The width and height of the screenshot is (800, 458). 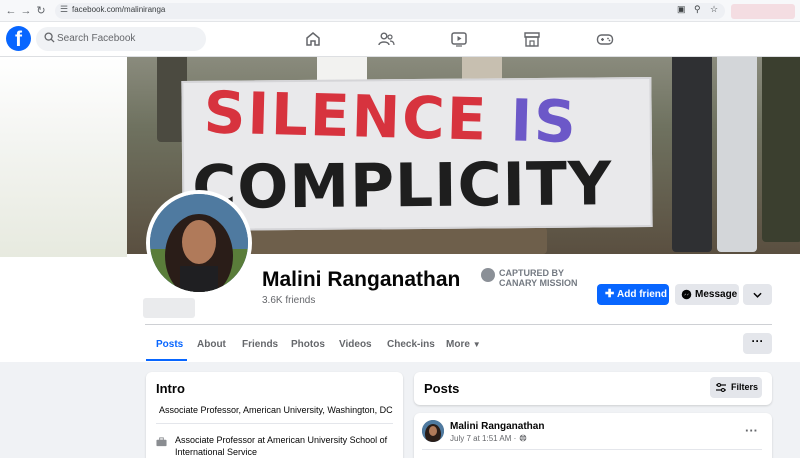 I want to click on friend-count: 3.6K friends, so click(x=288, y=300).